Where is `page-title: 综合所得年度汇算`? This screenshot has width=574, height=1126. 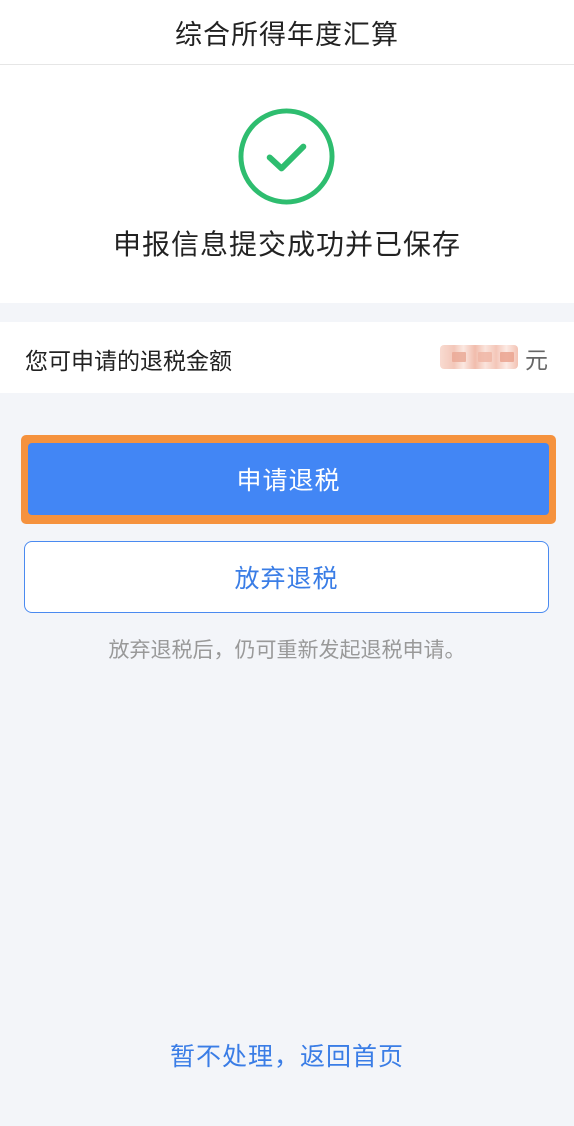
page-title: 综合所得年度汇算 is located at coordinates (287, 35).